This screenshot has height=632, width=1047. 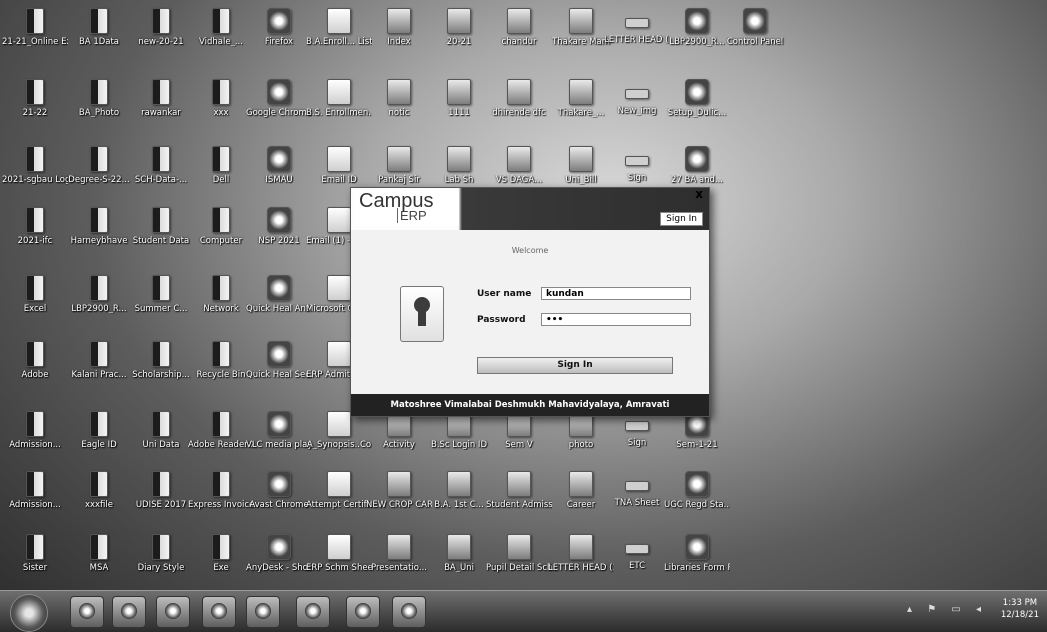 I want to click on start-button, so click(x=29, y=613).